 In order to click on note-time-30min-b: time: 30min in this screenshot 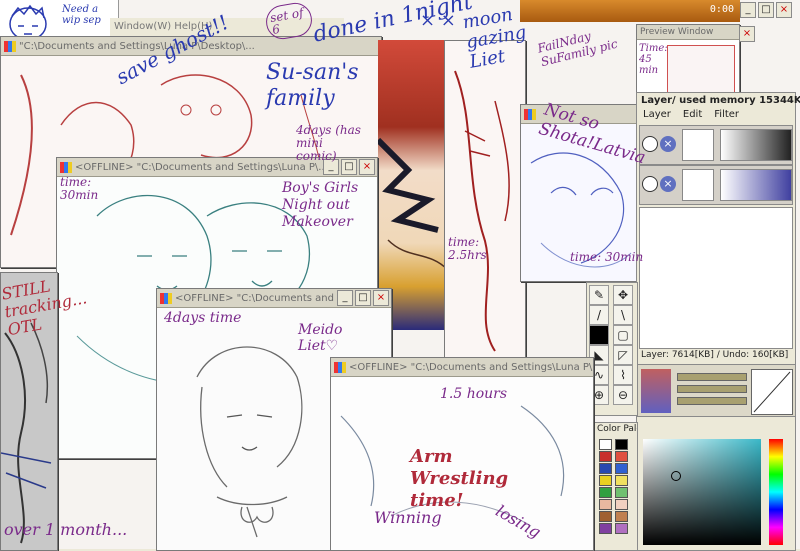, I will do `click(607, 257)`.